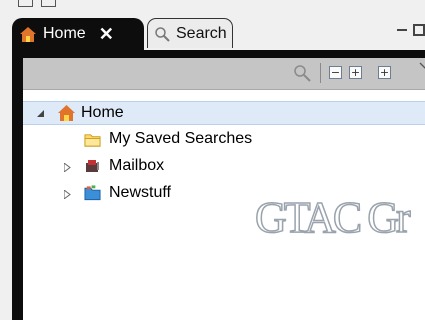 This screenshot has width=425, height=320. I want to click on collapse-all-icon: −, so click(335, 72).